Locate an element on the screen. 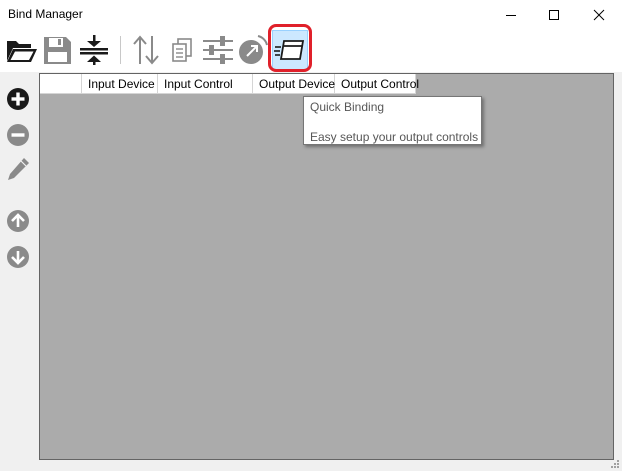 This screenshot has height=471, width=622. maximize-icon is located at coordinates (554, 15).